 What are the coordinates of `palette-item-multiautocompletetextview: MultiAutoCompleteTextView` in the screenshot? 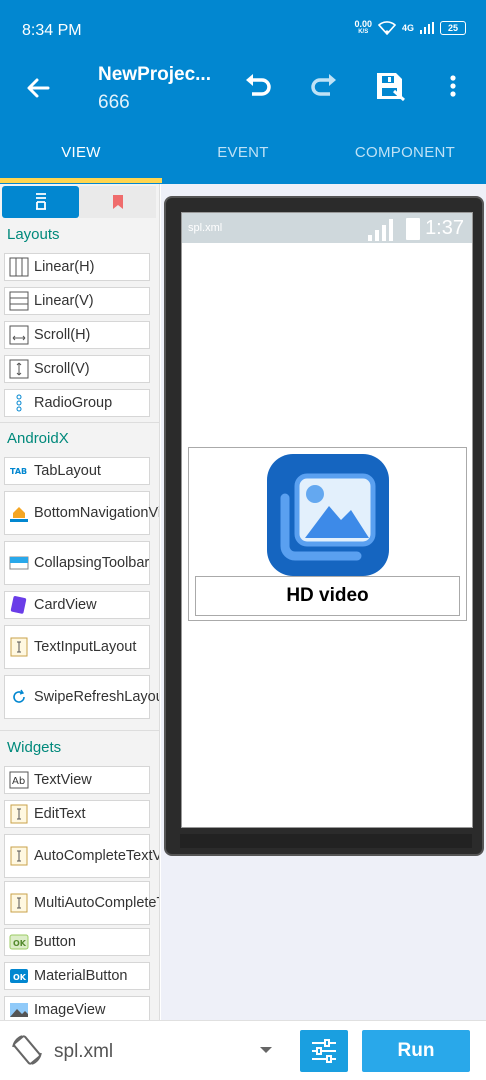 It's located at (81, 903).